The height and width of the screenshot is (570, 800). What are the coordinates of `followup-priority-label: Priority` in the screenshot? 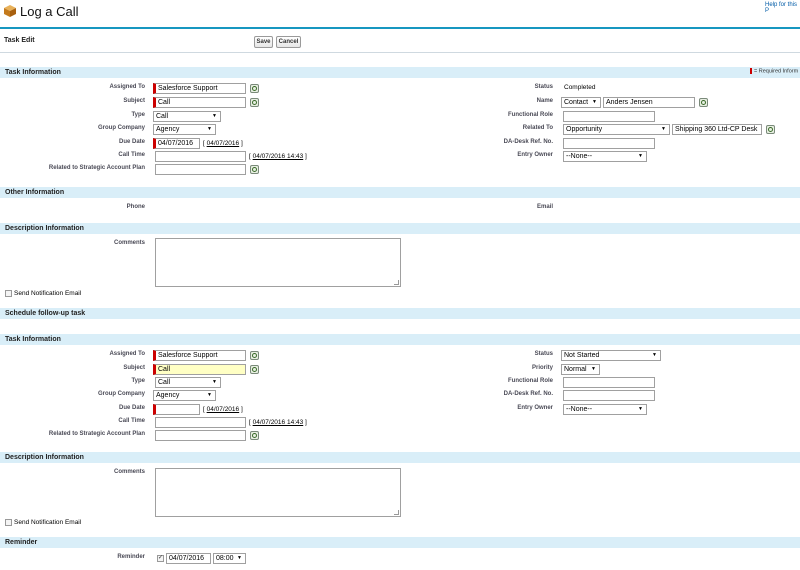 It's located at (542, 368).